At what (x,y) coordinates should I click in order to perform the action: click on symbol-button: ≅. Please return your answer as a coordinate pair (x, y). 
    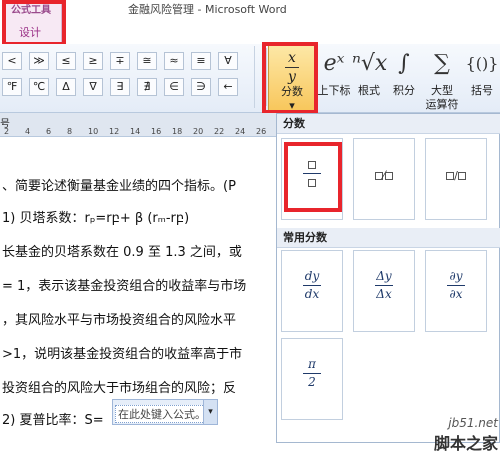
    Looking at the image, I should click on (147, 61).